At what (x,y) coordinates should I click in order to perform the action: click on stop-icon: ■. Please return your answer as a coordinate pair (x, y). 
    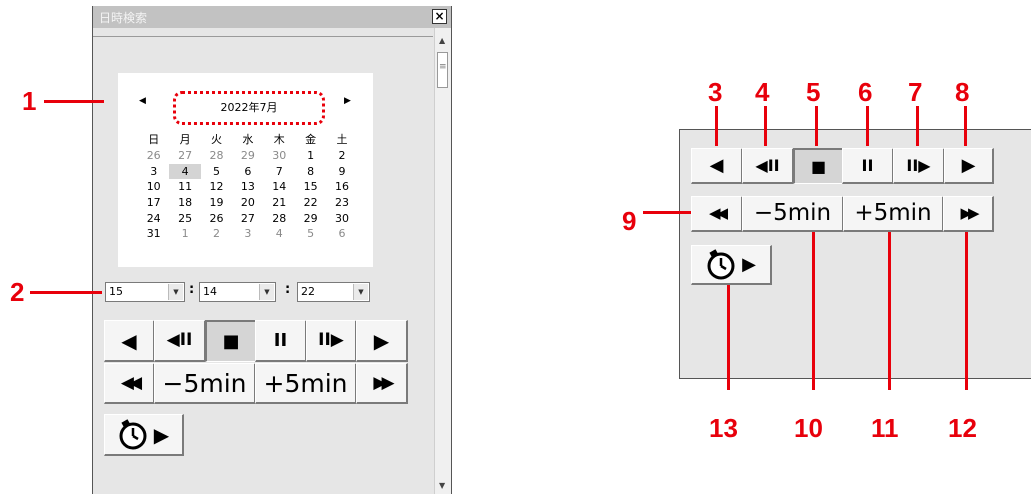
    Looking at the image, I should click on (818, 166).